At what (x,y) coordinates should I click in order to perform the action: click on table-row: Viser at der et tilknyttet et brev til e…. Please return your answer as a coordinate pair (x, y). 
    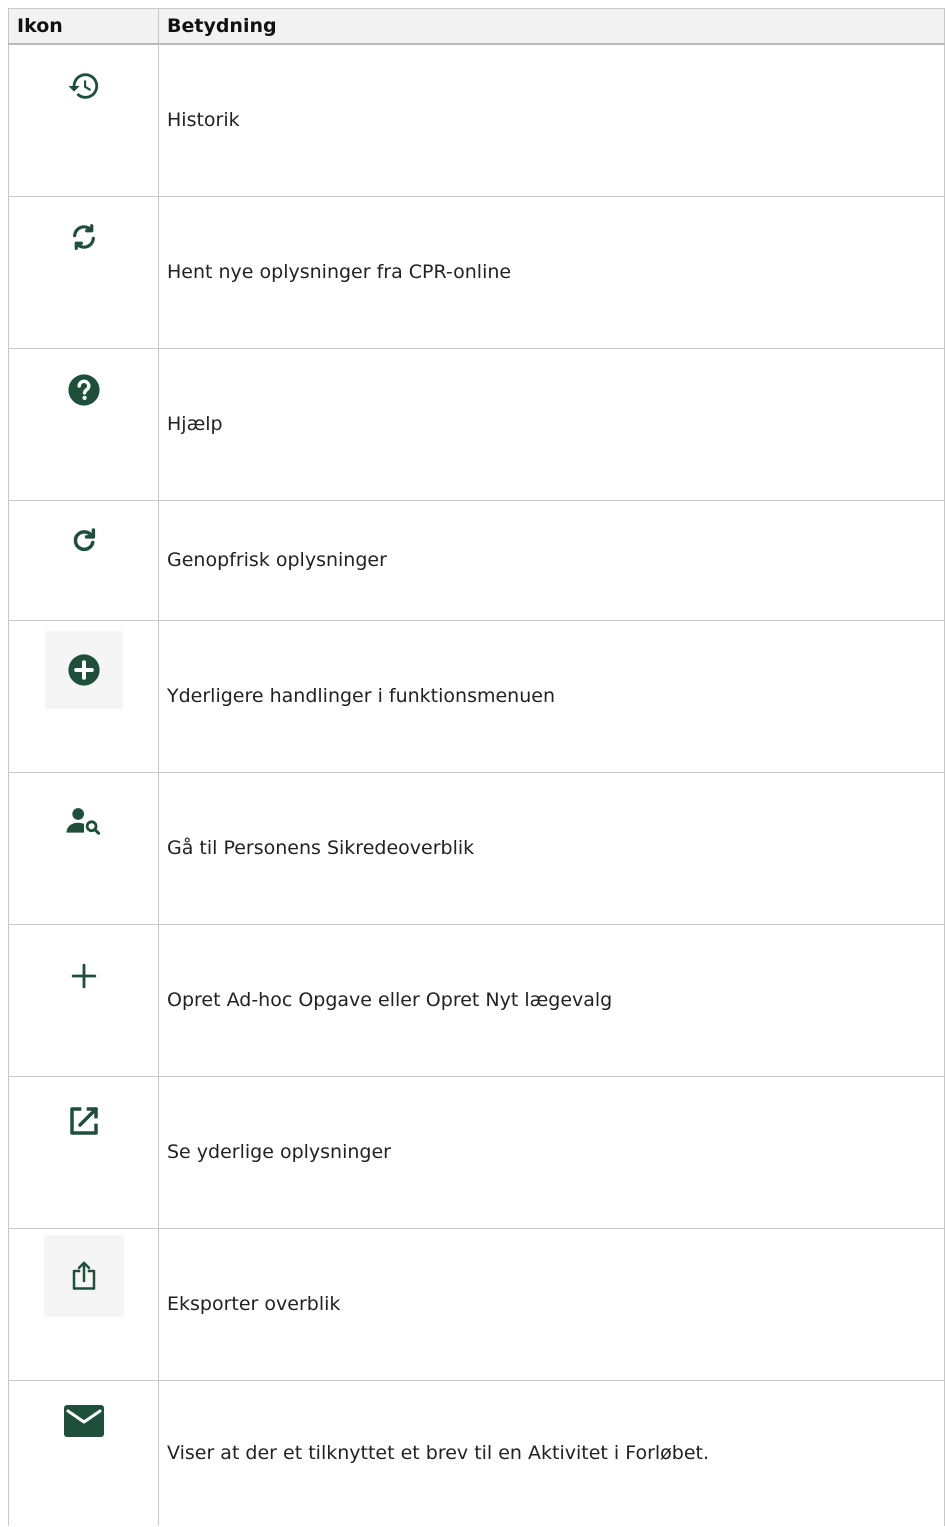
    Looking at the image, I should click on (476, 1452).